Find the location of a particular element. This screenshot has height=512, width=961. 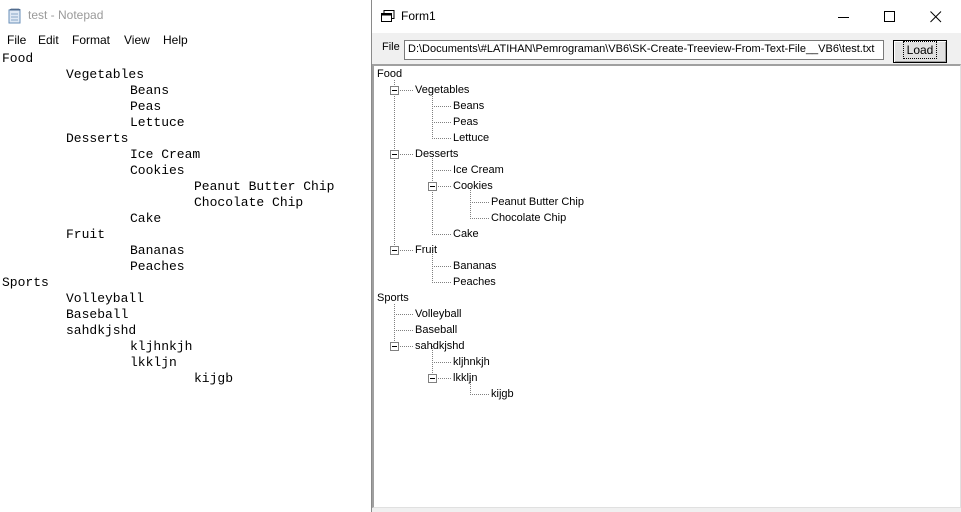

notepad-line: Ice Cream is located at coordinates (165, 154).